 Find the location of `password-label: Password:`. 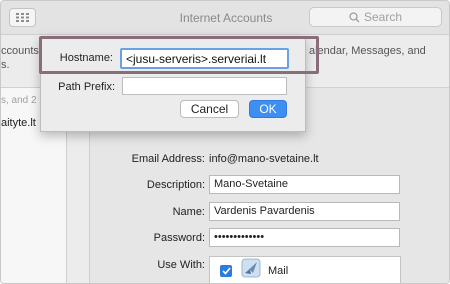

password-label: Password: is located at coordinates (179, 238).